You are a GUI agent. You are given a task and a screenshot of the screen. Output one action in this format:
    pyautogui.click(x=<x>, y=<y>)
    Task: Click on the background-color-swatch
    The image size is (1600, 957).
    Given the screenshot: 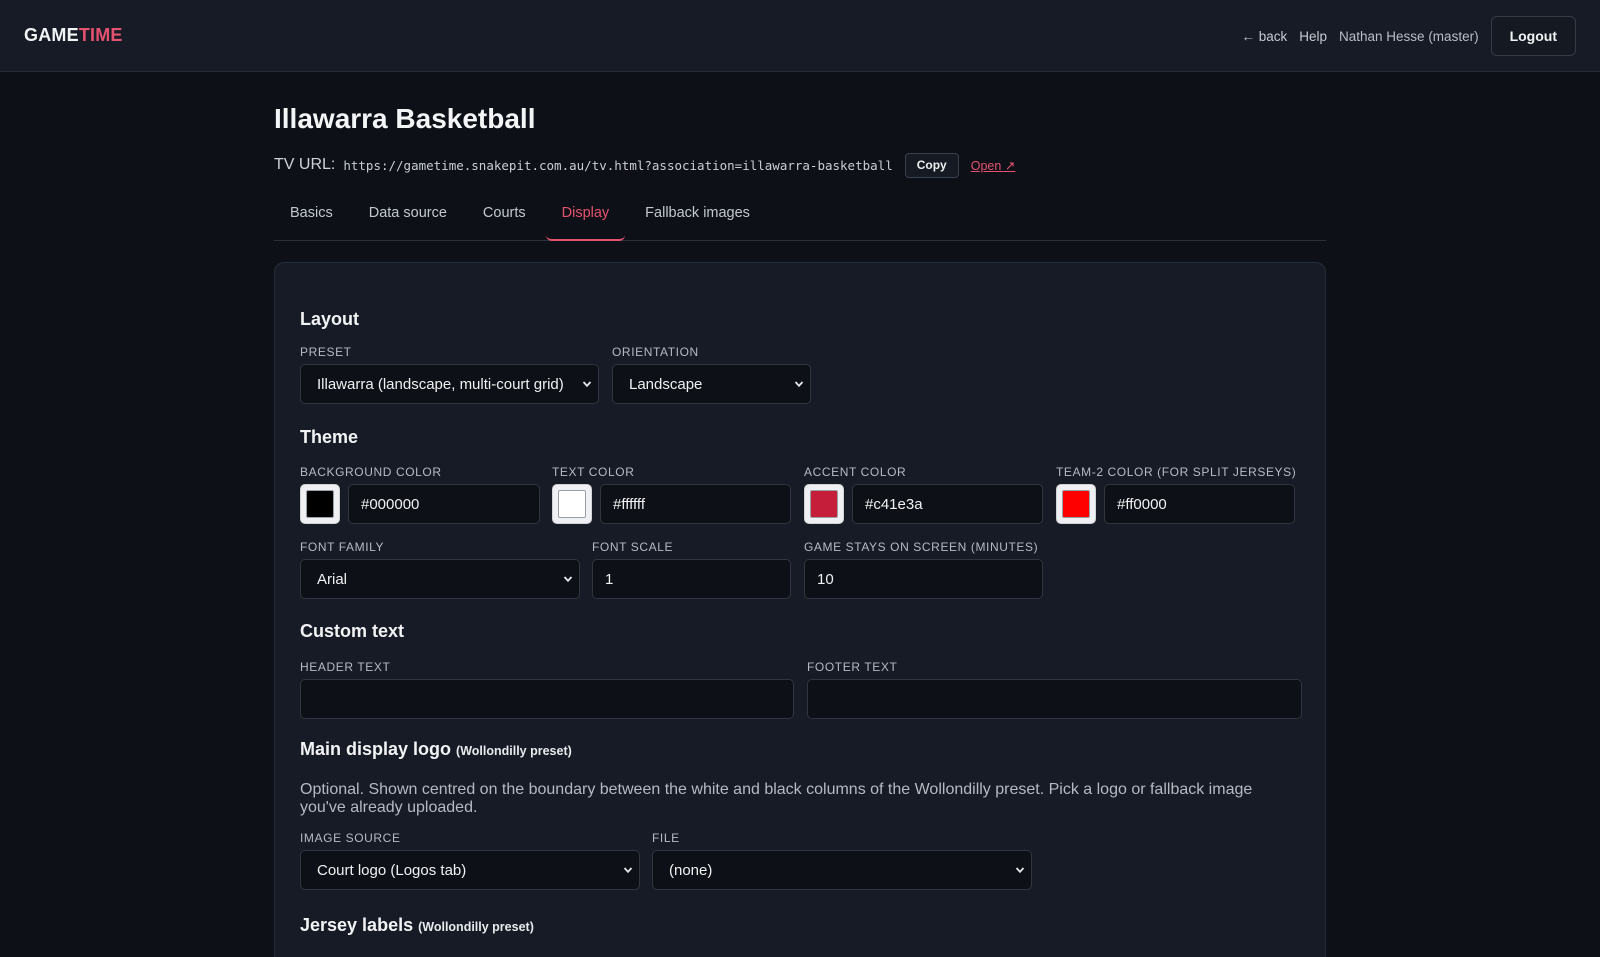 What is the action you would take?
    pyautogui.click(x=320, y=504)
    